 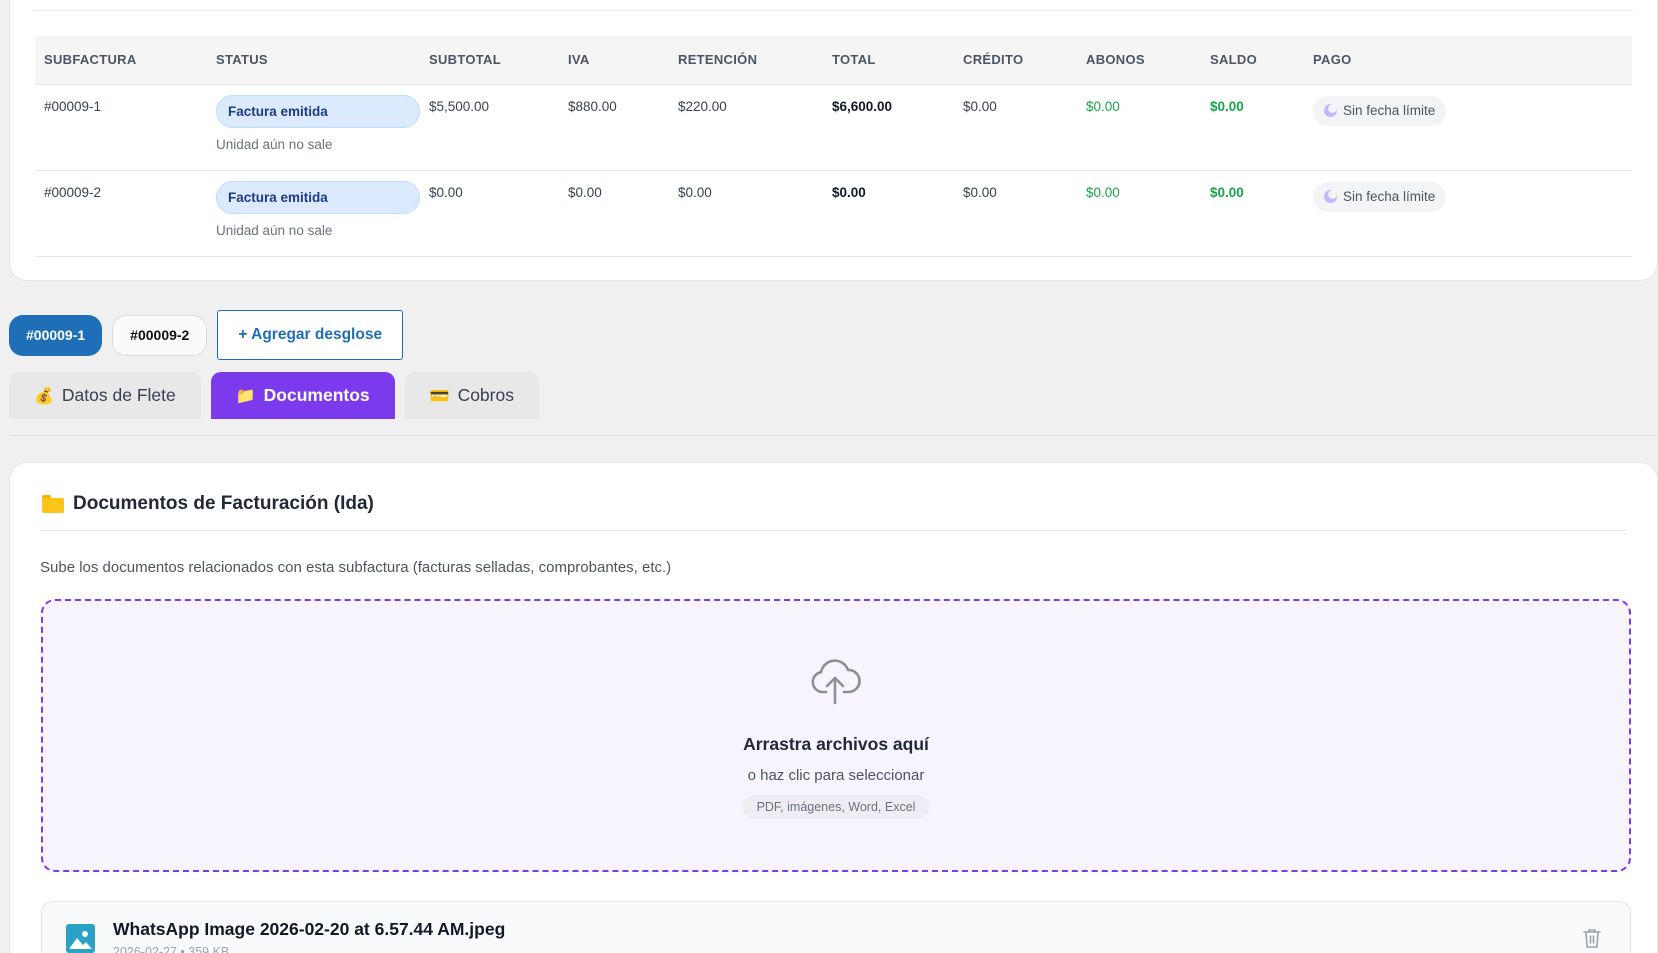 I want to click on cell-retencion: $0.00, so click(x=746, y=213).